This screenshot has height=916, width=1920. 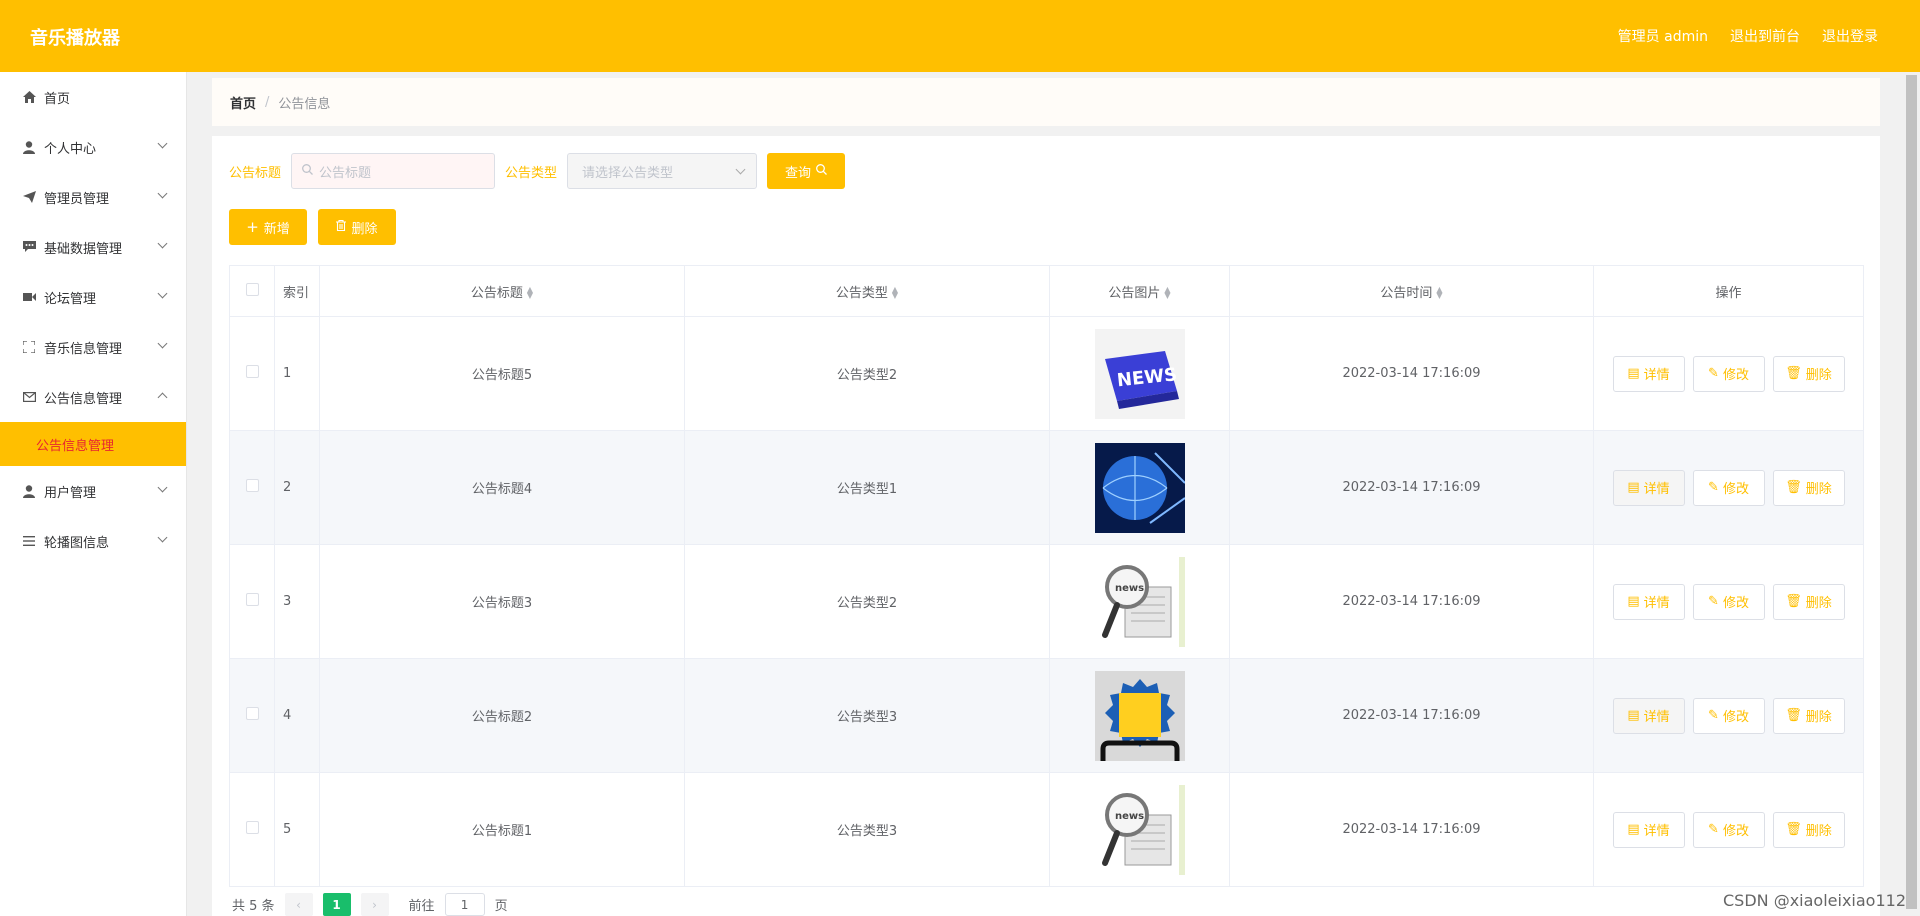 What do you see at coordinates (806, 171) in the screenshot?
I see `query-button: 查询` at bounding box center [806, 171].